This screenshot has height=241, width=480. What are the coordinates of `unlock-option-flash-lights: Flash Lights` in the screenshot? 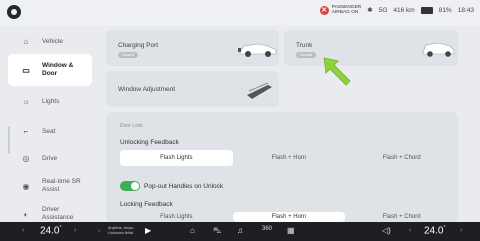 It's located at (176, 158).